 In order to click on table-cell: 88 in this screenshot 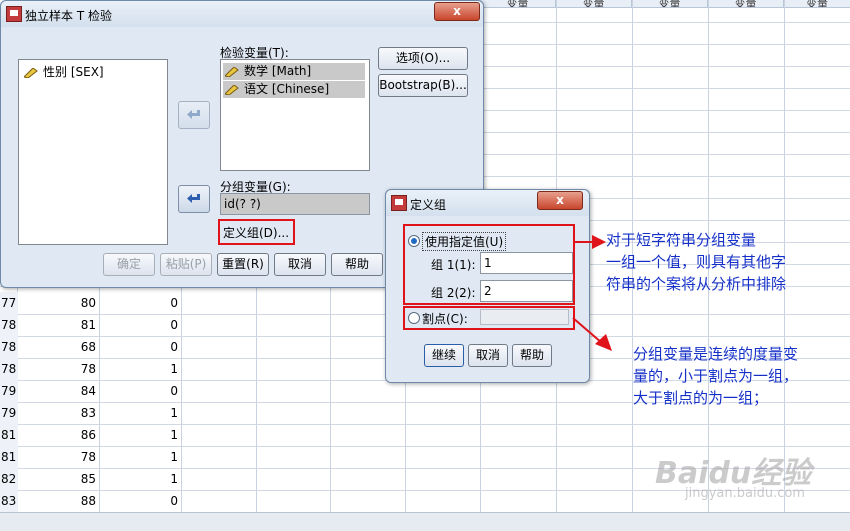, I will do `click(57, 501)`.